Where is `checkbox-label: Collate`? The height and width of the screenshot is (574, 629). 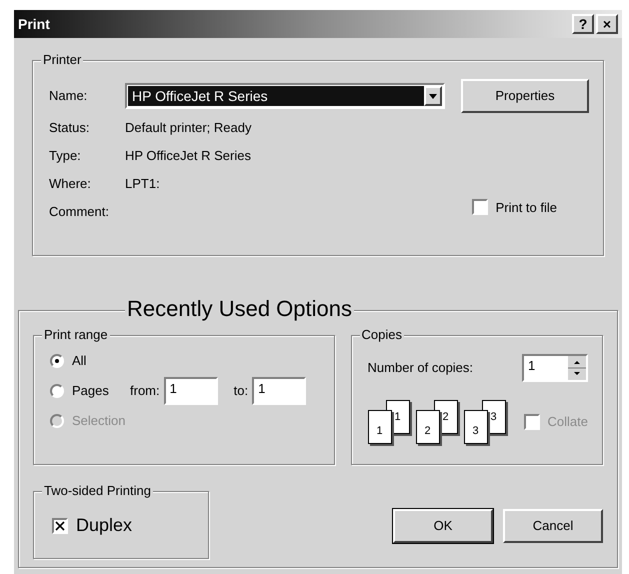
checkbox-label: Collate is located at coordinates (568, 422).